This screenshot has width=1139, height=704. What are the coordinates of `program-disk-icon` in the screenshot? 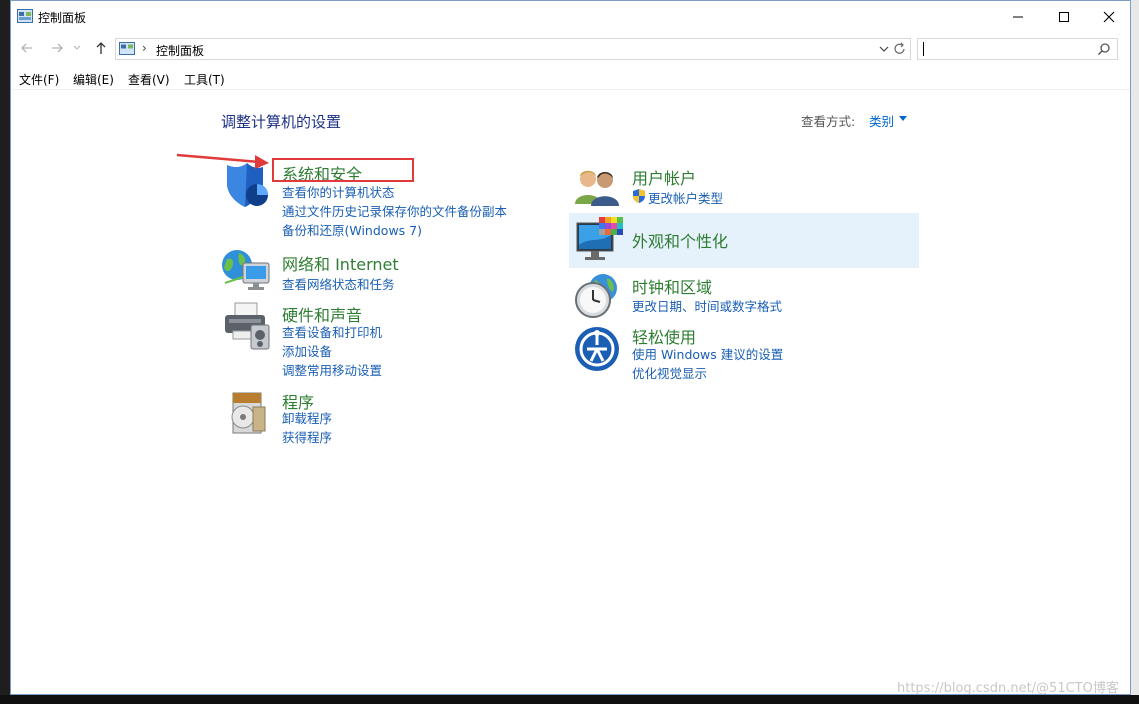 It's located at (247, 413).